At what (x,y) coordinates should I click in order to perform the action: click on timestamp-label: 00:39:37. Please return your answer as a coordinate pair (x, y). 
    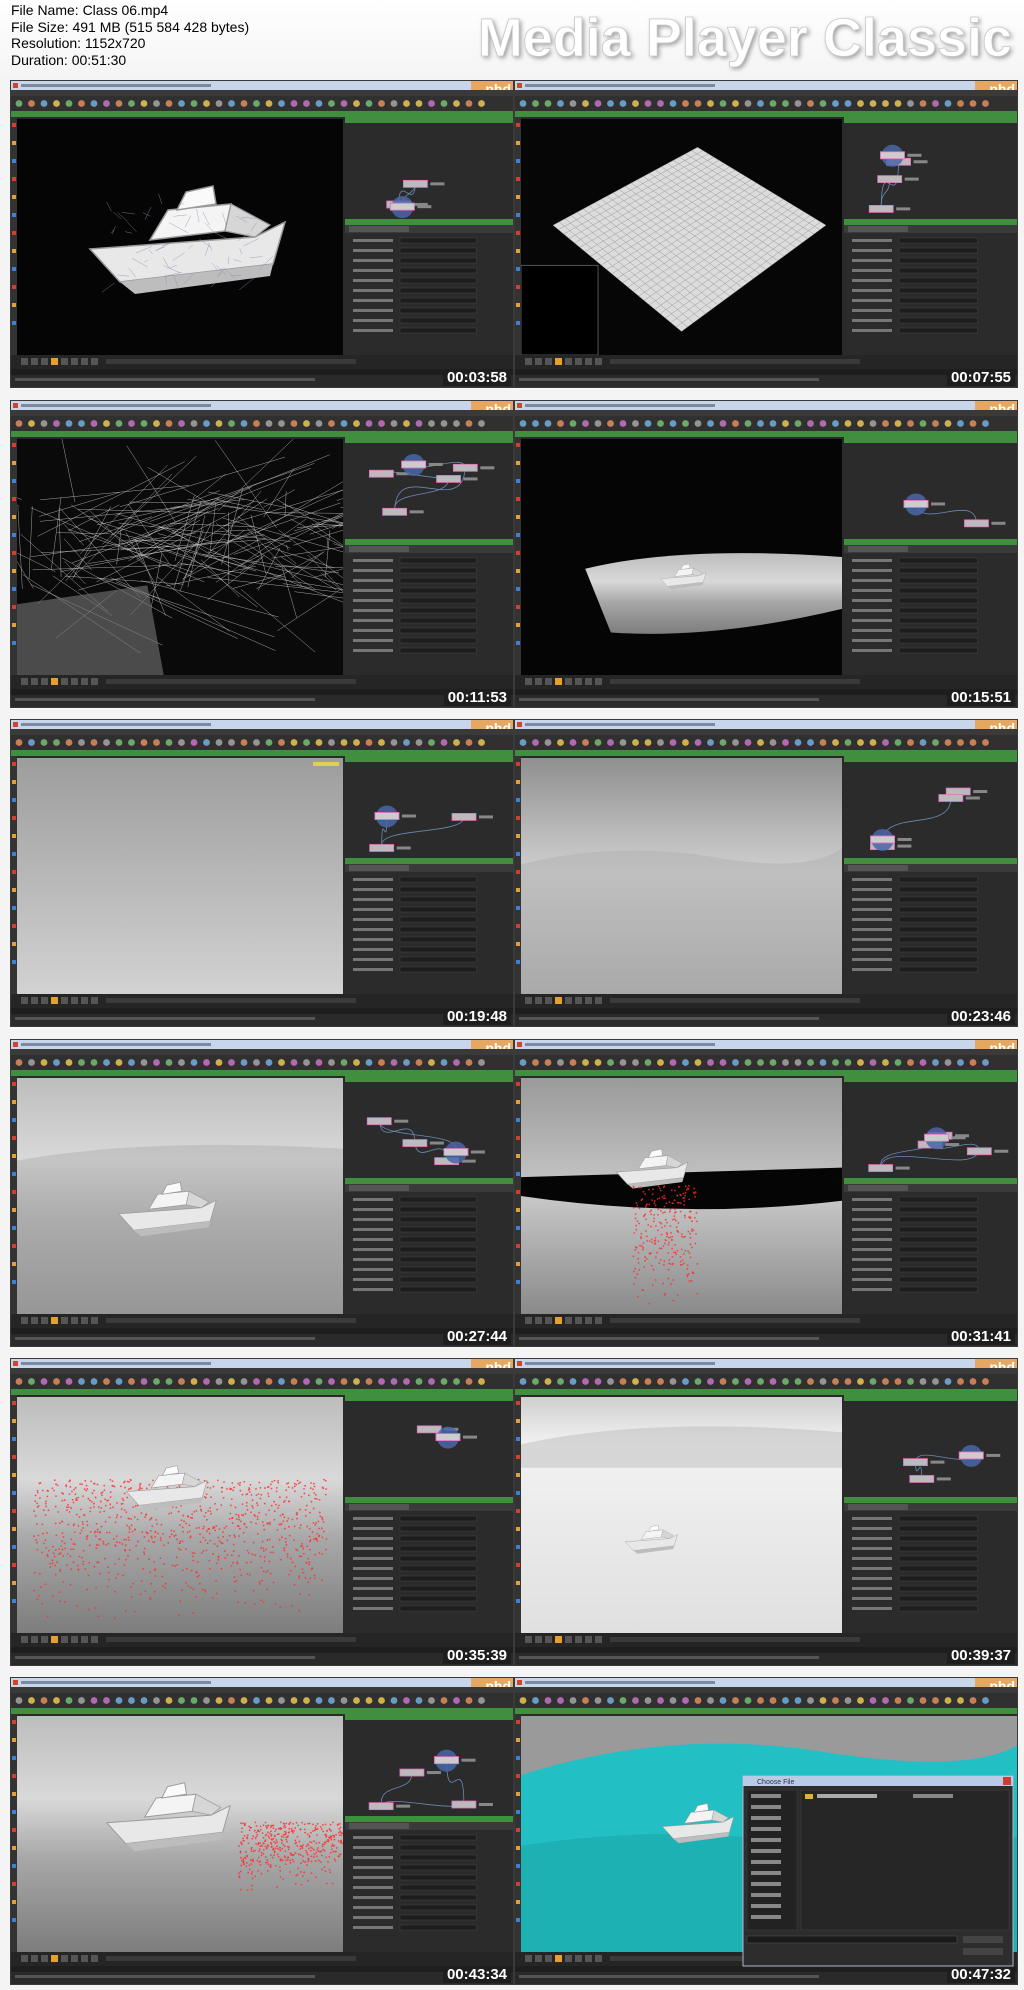
    Looking at the image, I should click on (980, 1656).